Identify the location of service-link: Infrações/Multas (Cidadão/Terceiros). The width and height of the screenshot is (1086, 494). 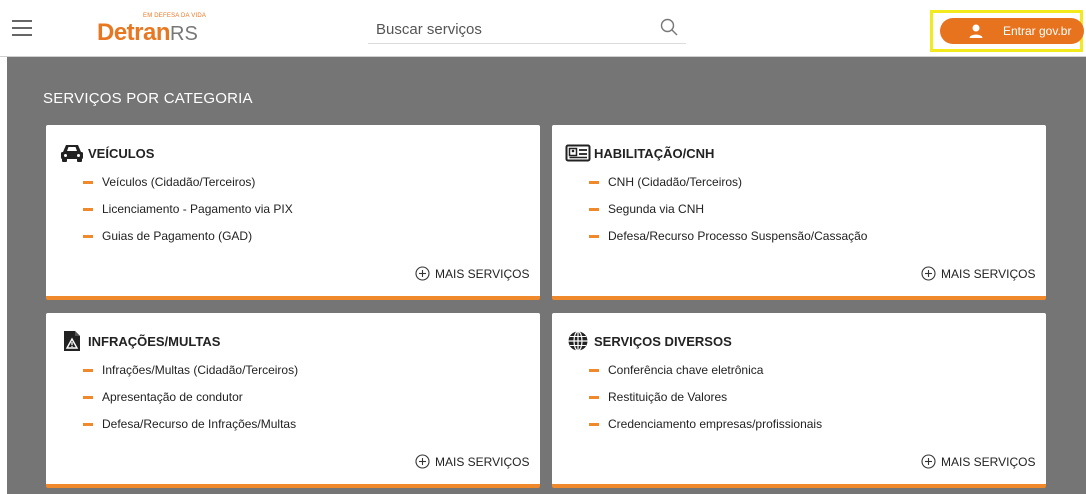
(190, 376).